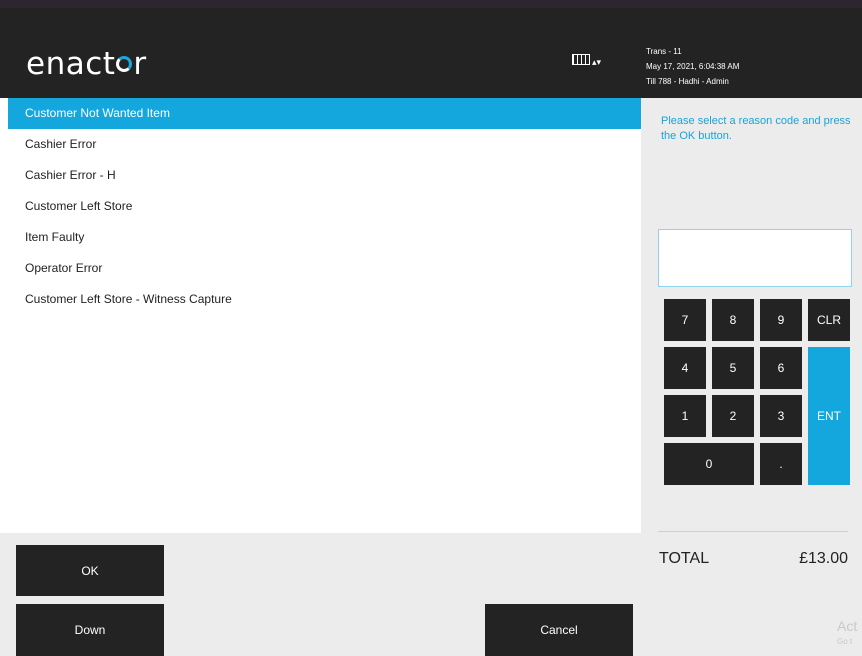 This screenshot has width=862, height=656. I want to click on key-7: 7, so click(685, 320).